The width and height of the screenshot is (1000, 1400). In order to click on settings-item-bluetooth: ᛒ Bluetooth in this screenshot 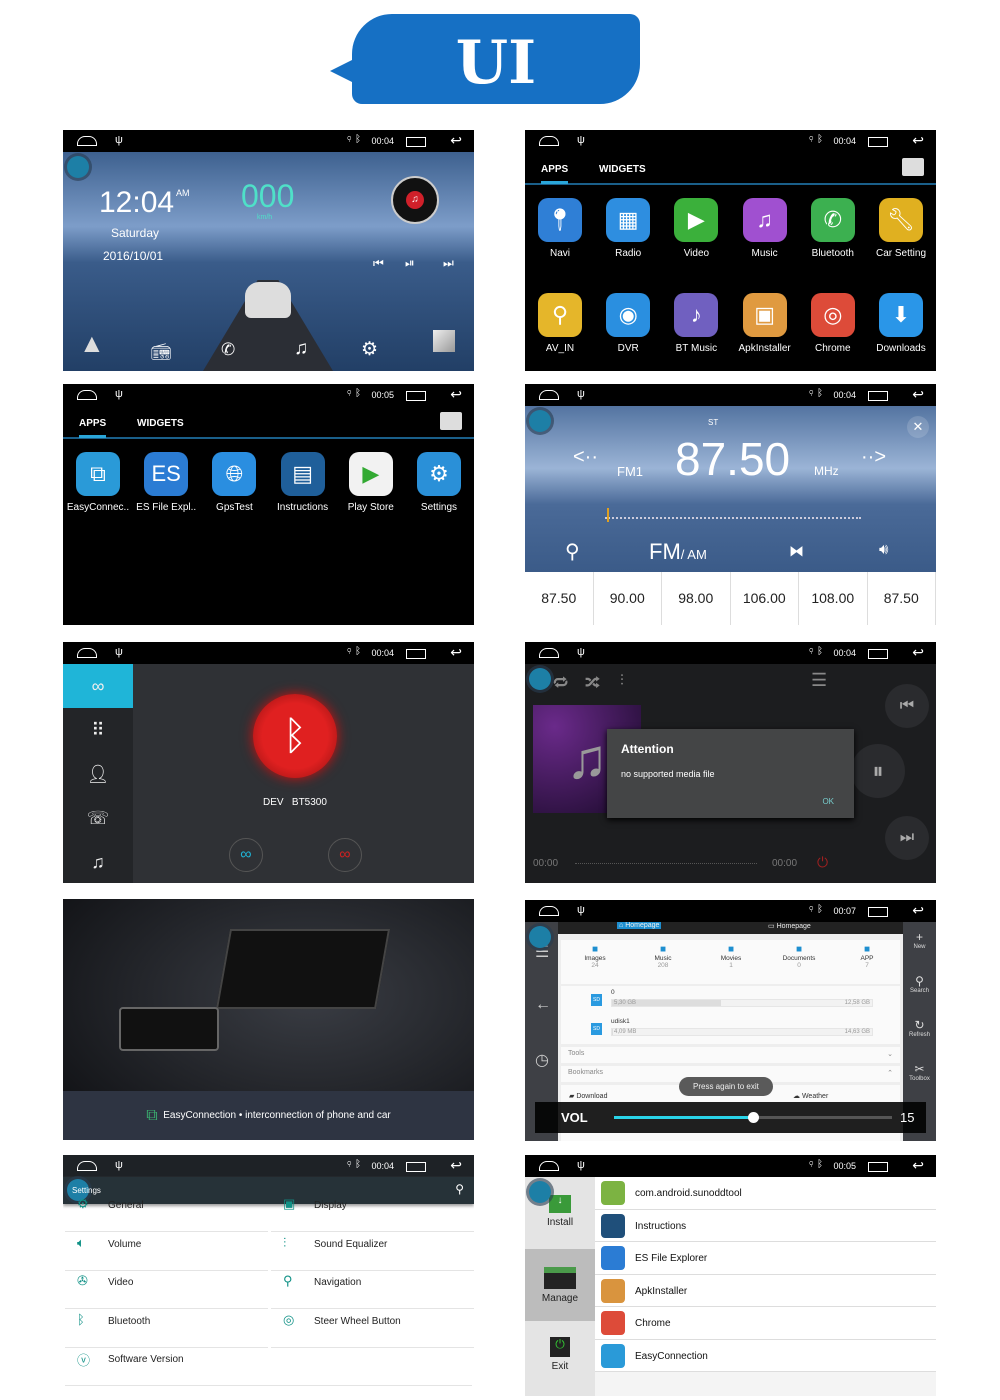, I will do `click(166, 1329)`.